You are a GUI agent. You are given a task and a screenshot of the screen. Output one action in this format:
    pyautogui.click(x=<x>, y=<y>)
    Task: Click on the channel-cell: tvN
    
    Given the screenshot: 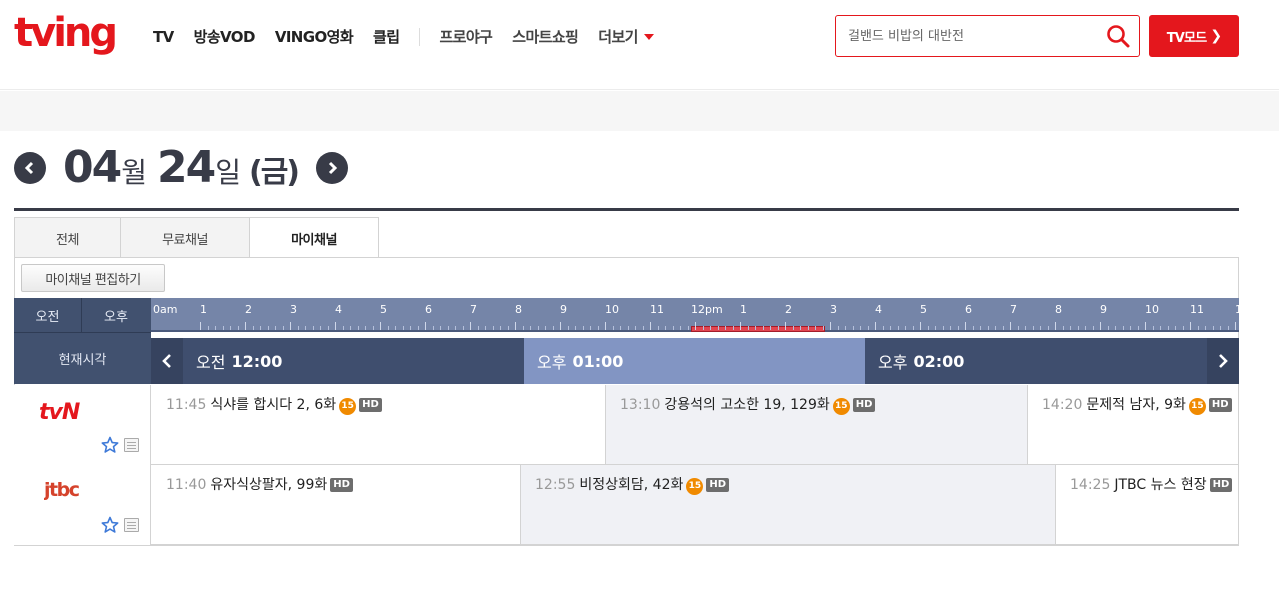 What is the action you would take?
    pyautogui.click(x=82, y=425)
    